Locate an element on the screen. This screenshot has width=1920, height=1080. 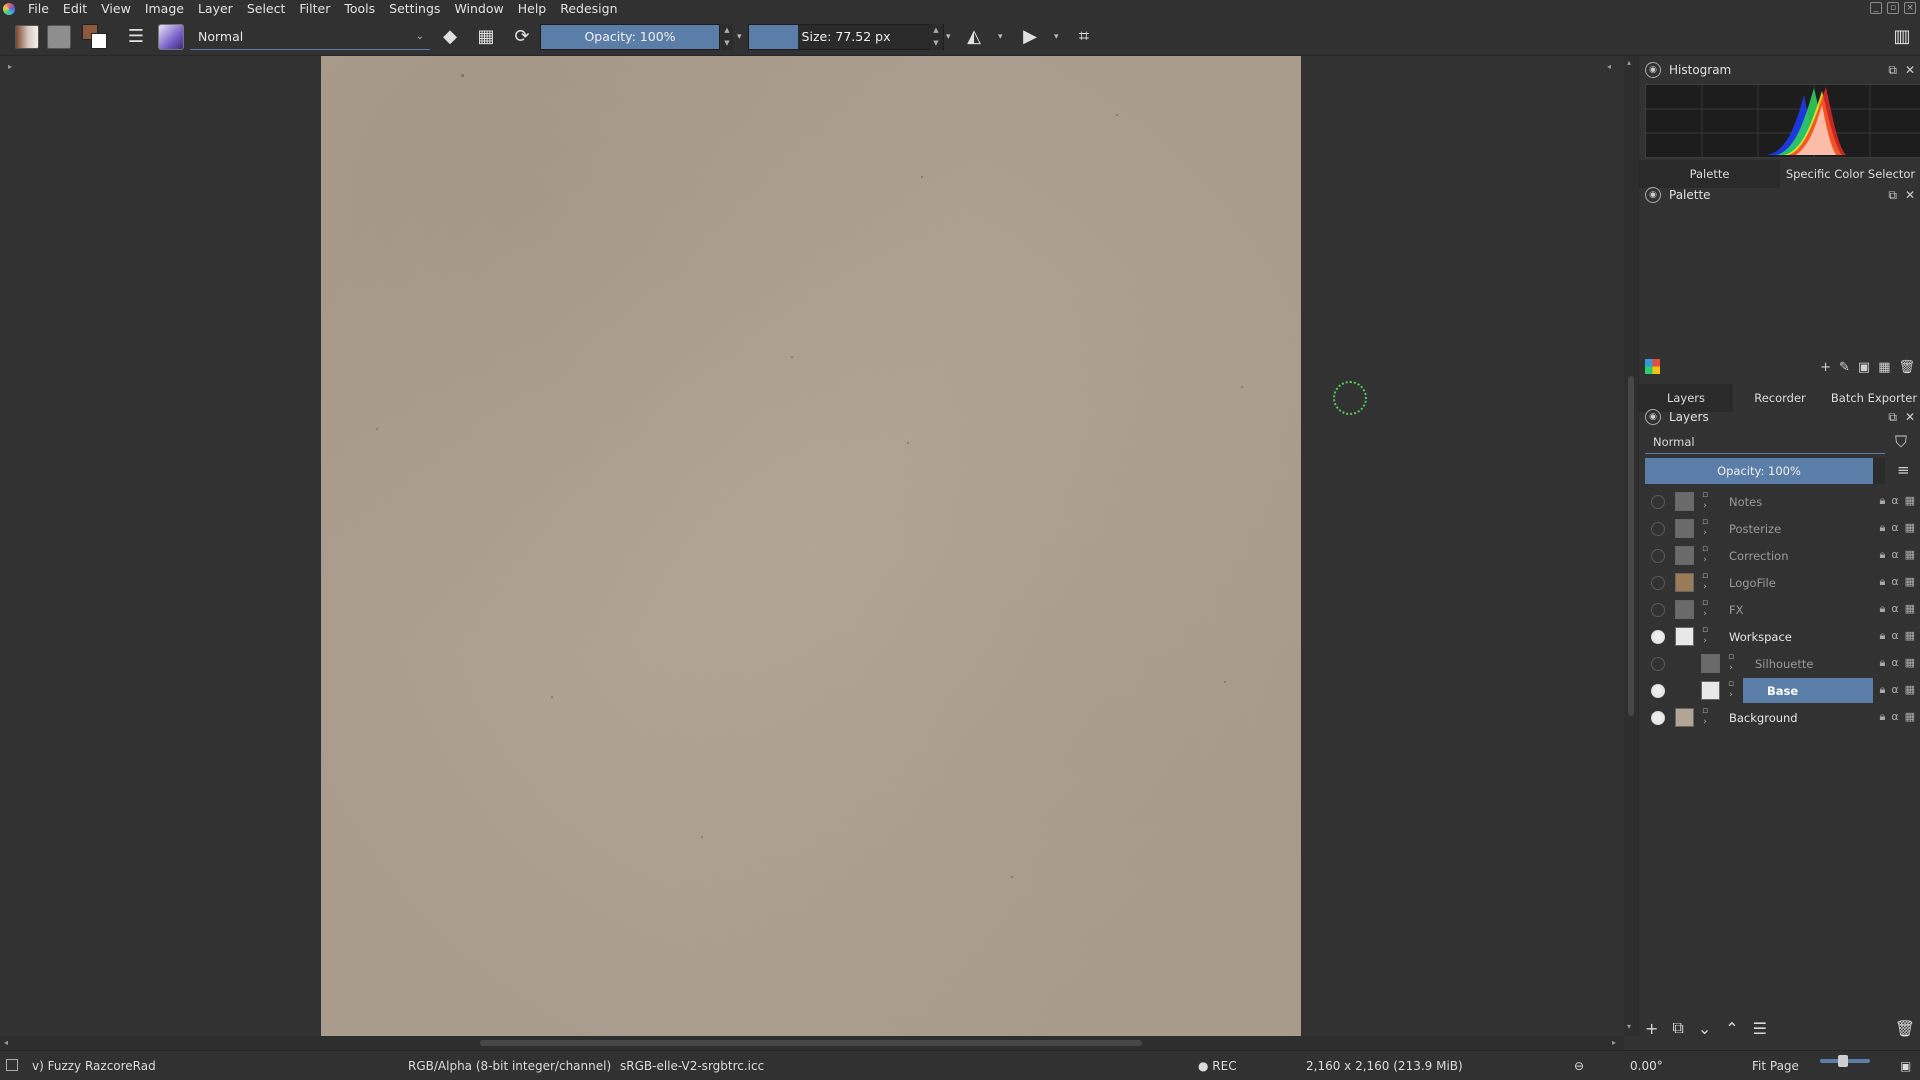
layer-opacity-stepper is located at coordinates (1879, 471).